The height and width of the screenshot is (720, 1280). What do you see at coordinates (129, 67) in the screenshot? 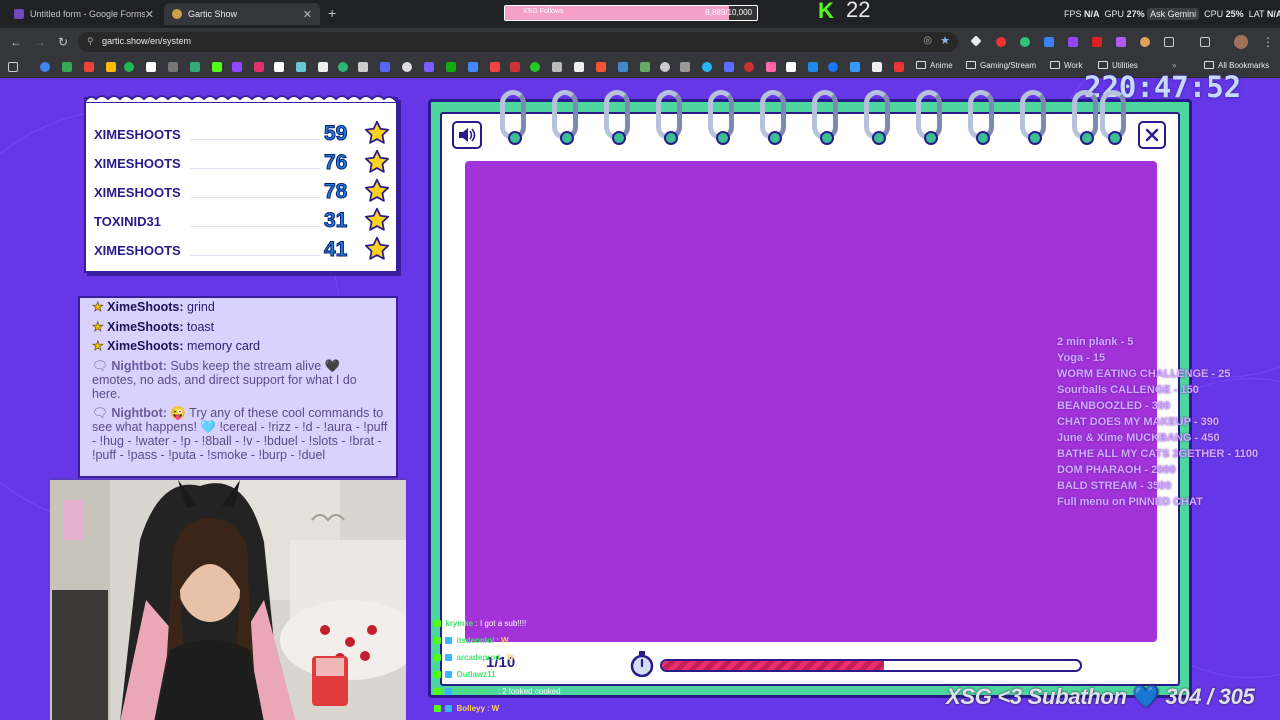
I see `bookmark-spotify-icon` at bounding box center [129, 67].